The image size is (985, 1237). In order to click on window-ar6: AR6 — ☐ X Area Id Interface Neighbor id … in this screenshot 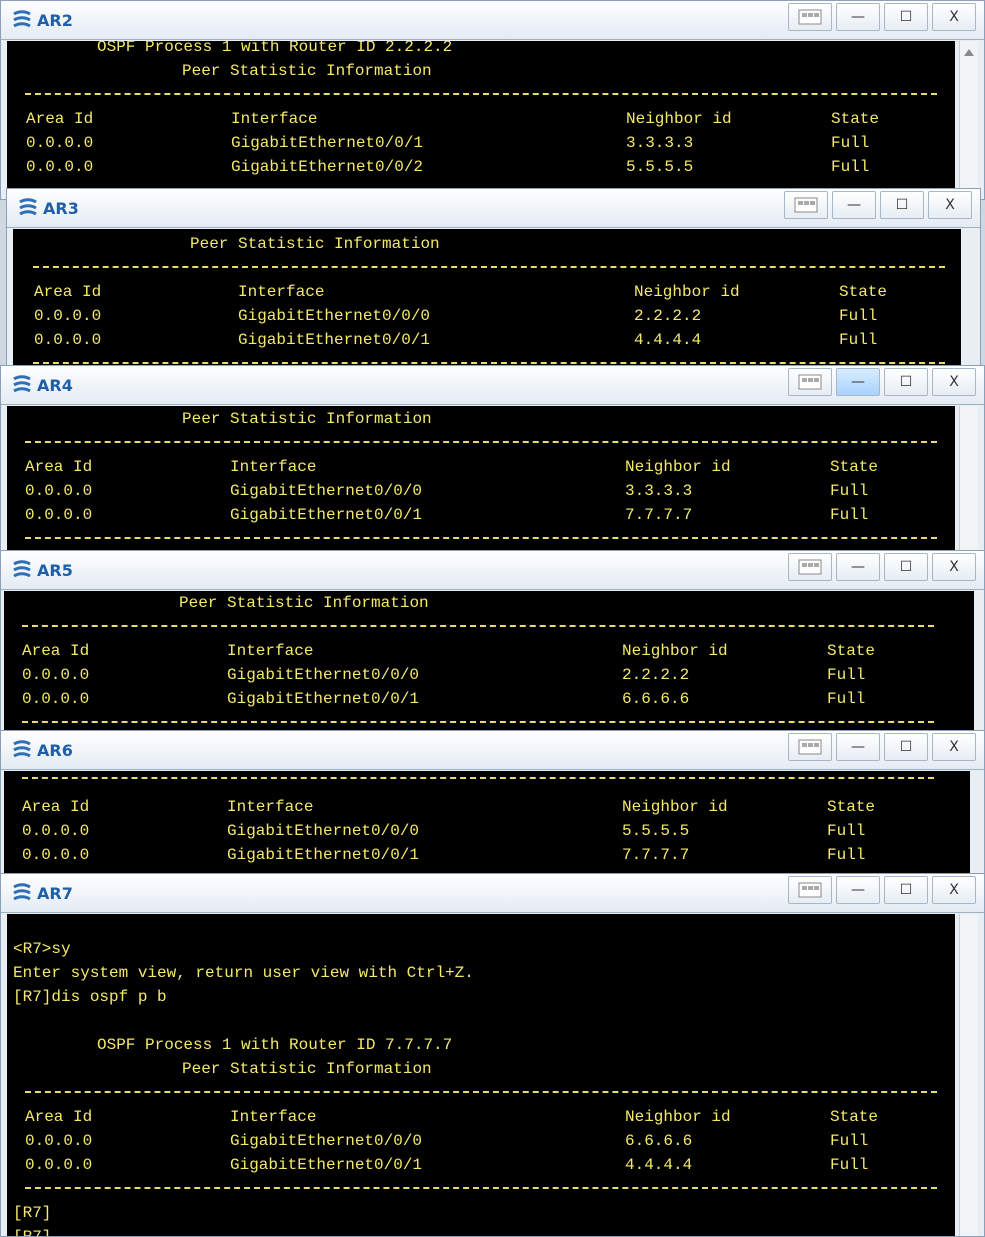, I will do `click(492, 802)`.